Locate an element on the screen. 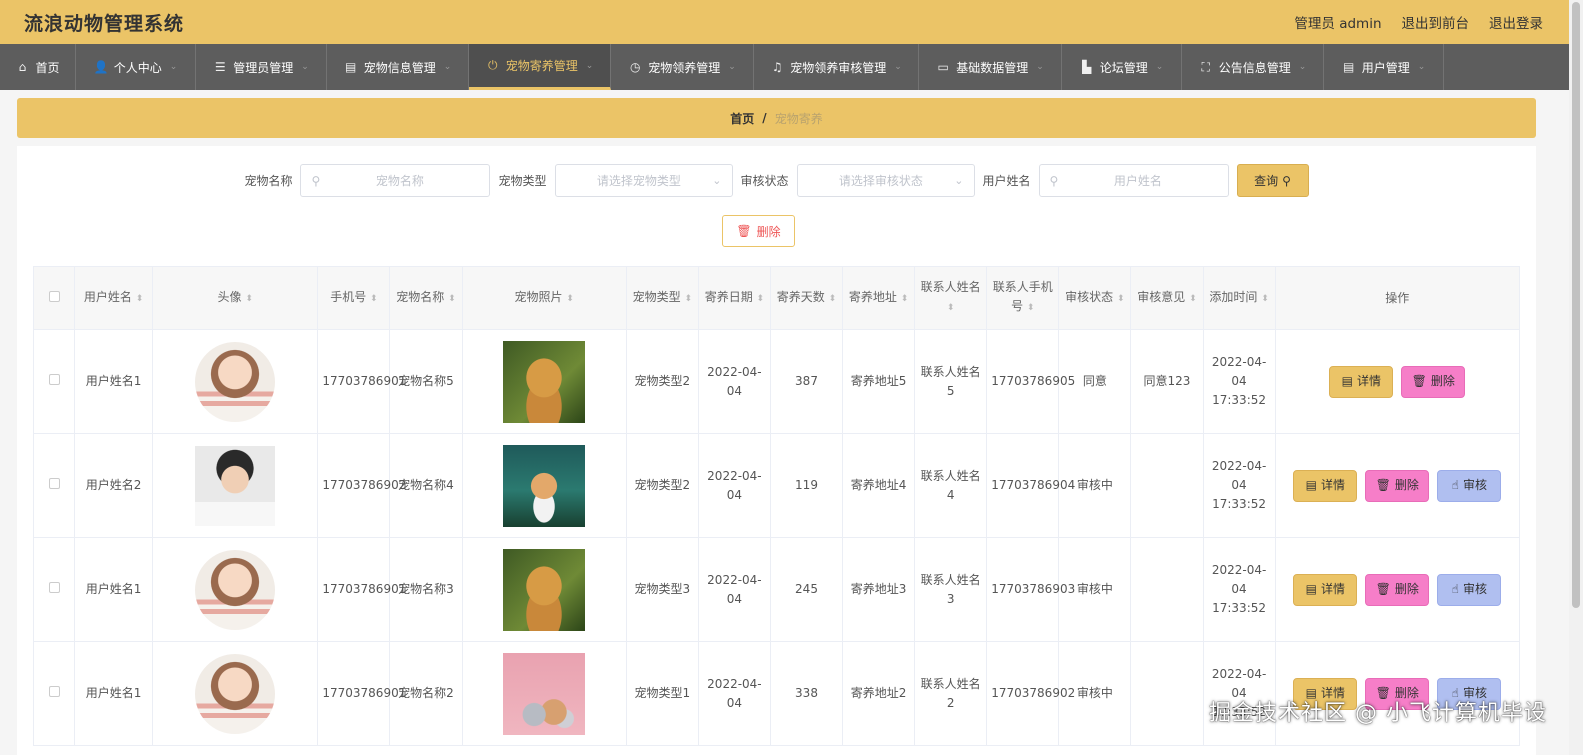 Image resolution: width=1583 pixels, height=755 pixels. table-cell: 寄养地址3 is located at coordinates (879, 589).